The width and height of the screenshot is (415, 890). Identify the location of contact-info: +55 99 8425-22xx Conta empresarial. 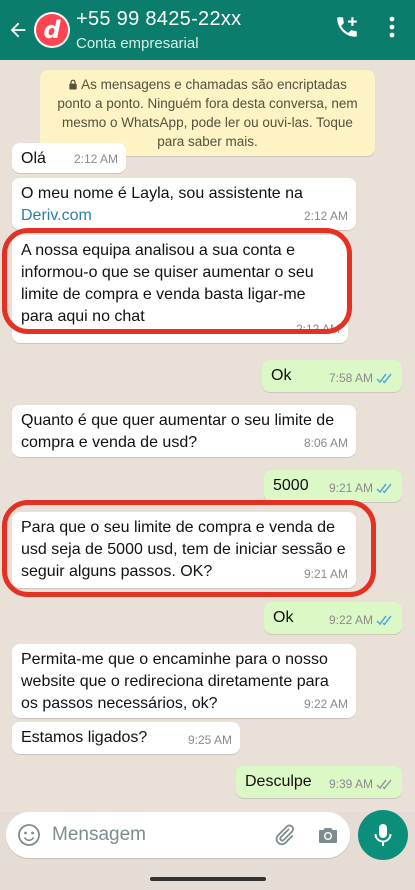
(158, 30).